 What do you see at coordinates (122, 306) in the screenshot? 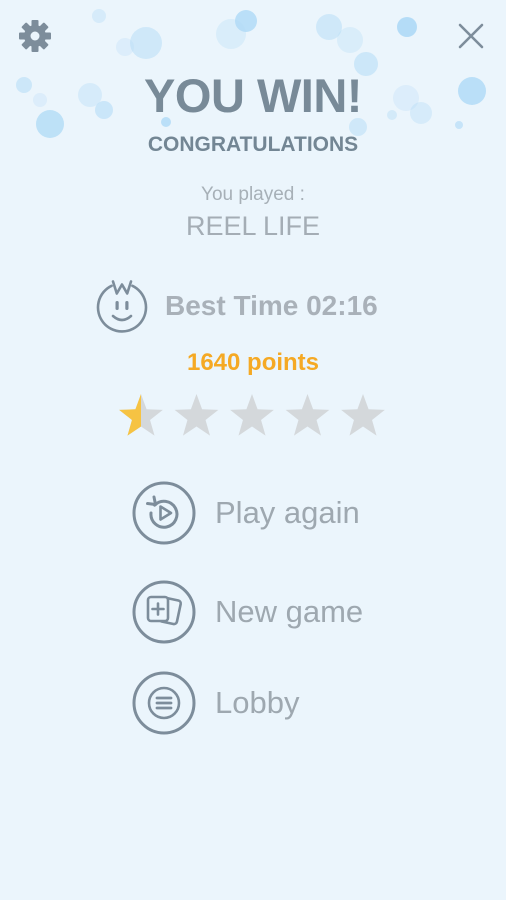
I see `smiley-w-icon` at bounding box center [122, 306].